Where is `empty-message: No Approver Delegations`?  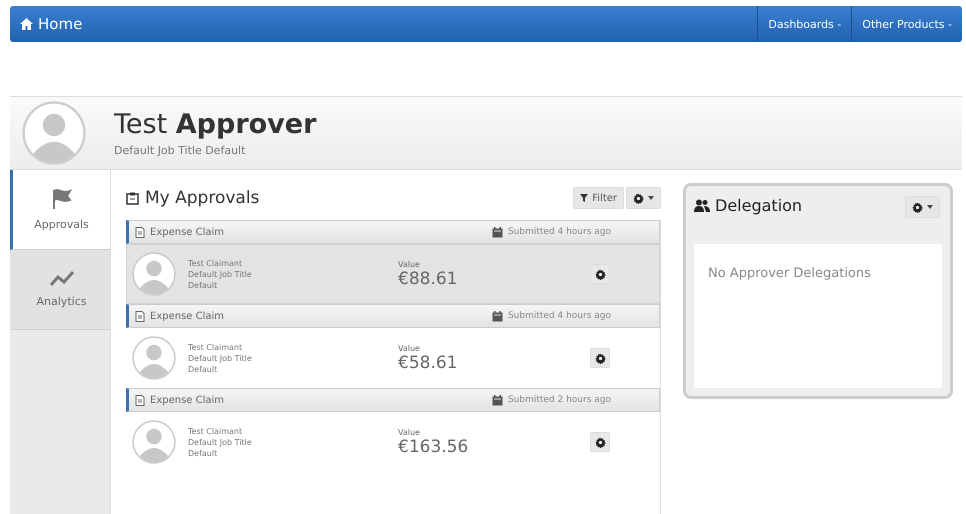 empty-message: No Approver Delegations is located at coordinates (818, 316).